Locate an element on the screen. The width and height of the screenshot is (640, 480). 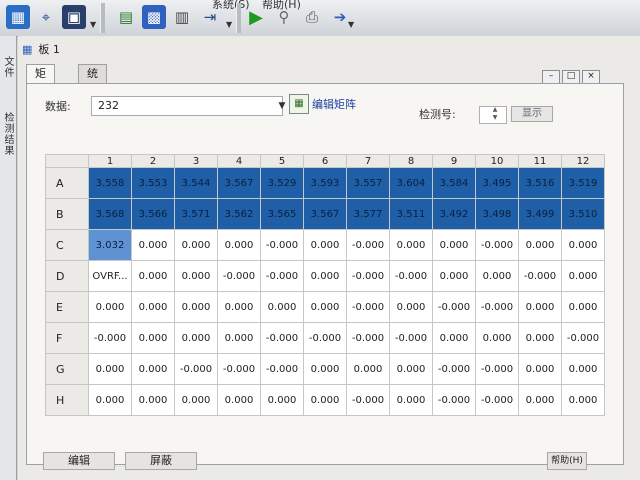
well-cell: 3.566 is located at coordinates (153, 214).